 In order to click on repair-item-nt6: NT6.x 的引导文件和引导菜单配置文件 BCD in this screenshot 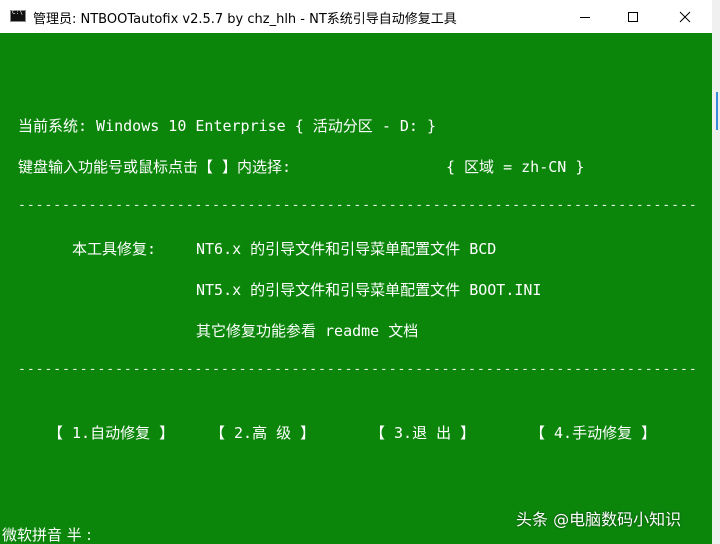, I will do `click(346, 249)`.